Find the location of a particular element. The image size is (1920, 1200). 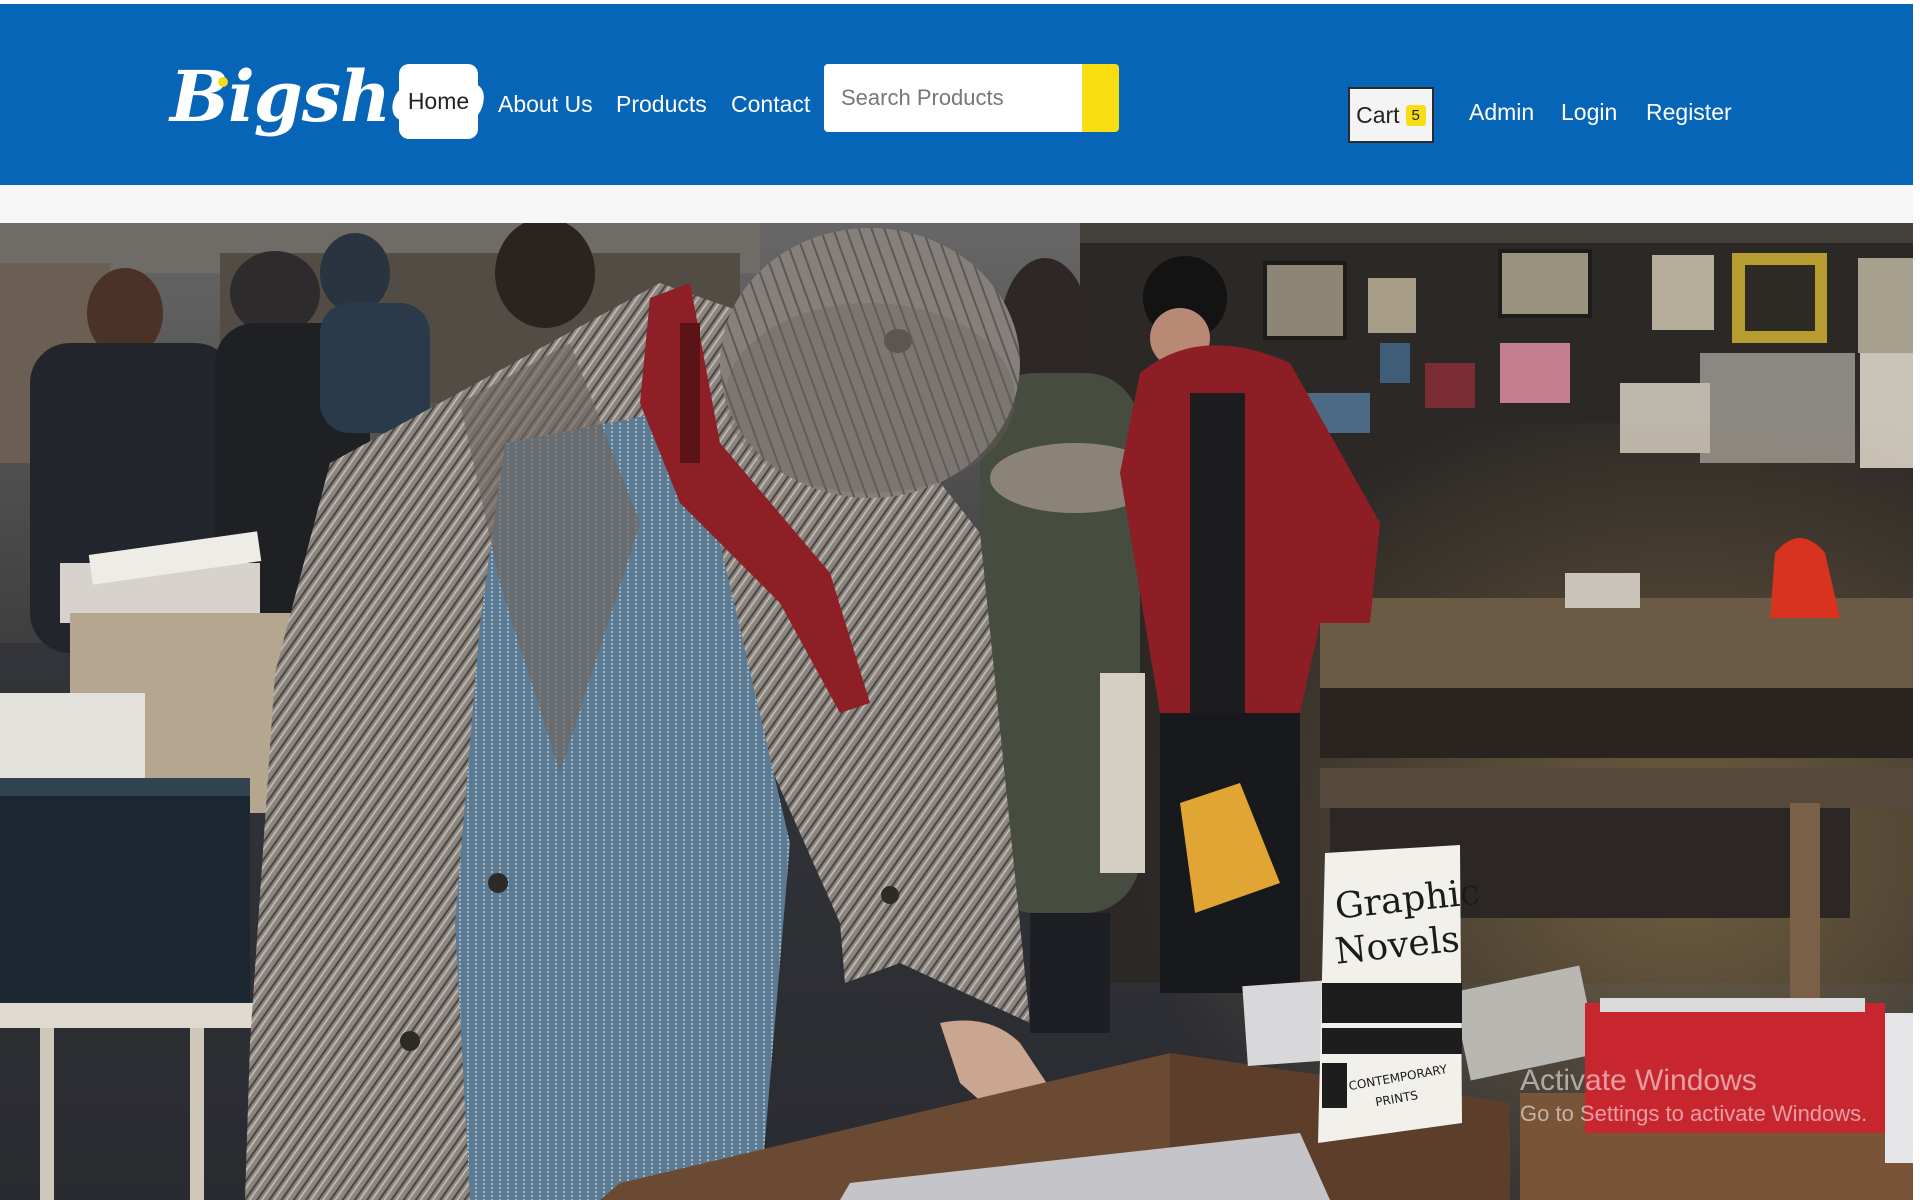

graphic-novels-sign: Graphic Novels CONTEMPORARY PRINTS is located at coordinates (1400, 994).